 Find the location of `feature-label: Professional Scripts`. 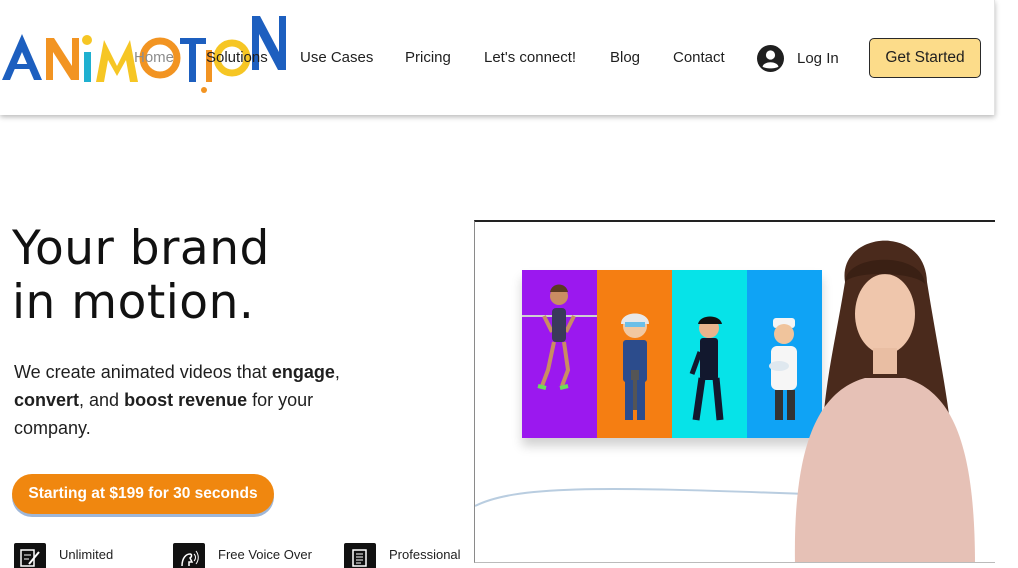

feature-label: Professional Scripts is located at coordinates (425, 557).